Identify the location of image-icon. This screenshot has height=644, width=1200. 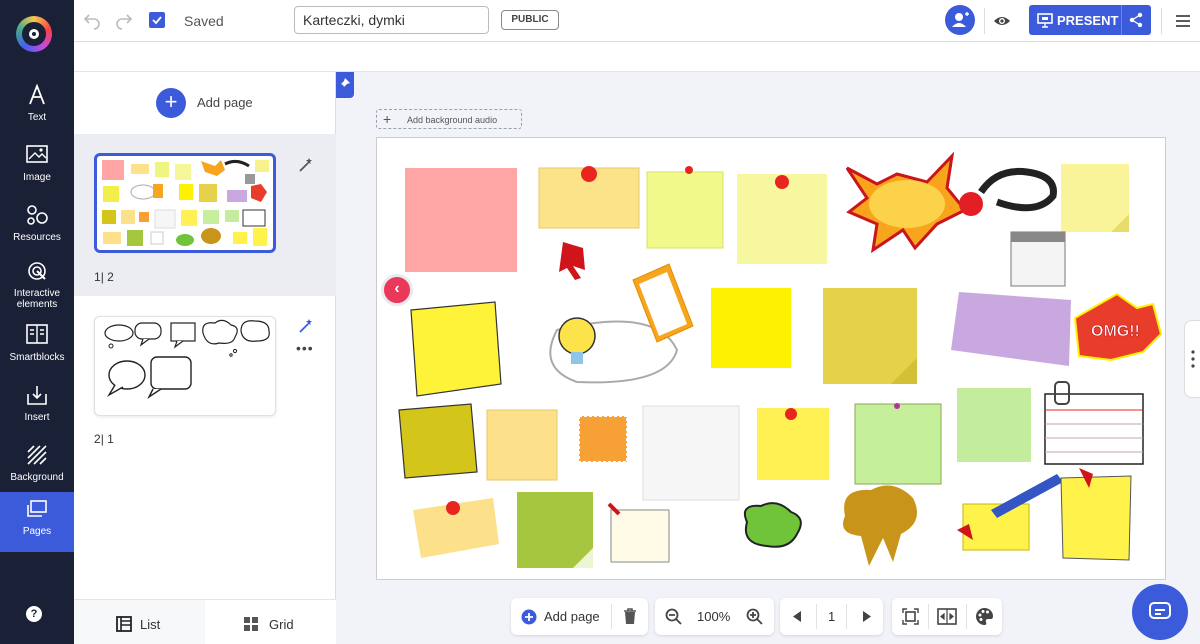
(37, 158).